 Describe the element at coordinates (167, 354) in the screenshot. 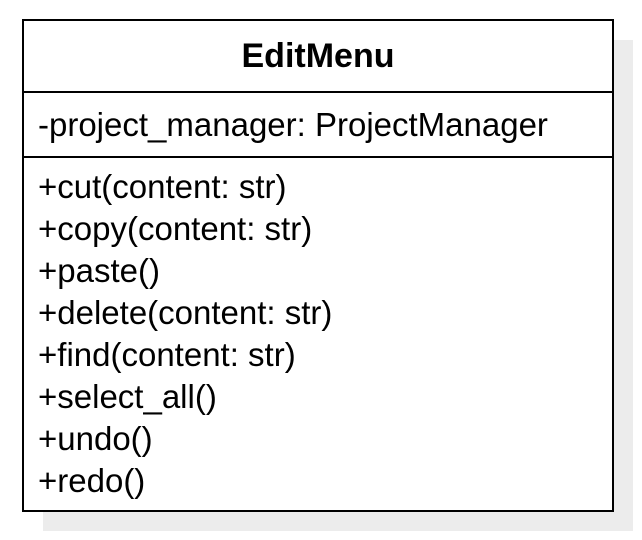

I see `method-find: +find(content: str)` at that location.